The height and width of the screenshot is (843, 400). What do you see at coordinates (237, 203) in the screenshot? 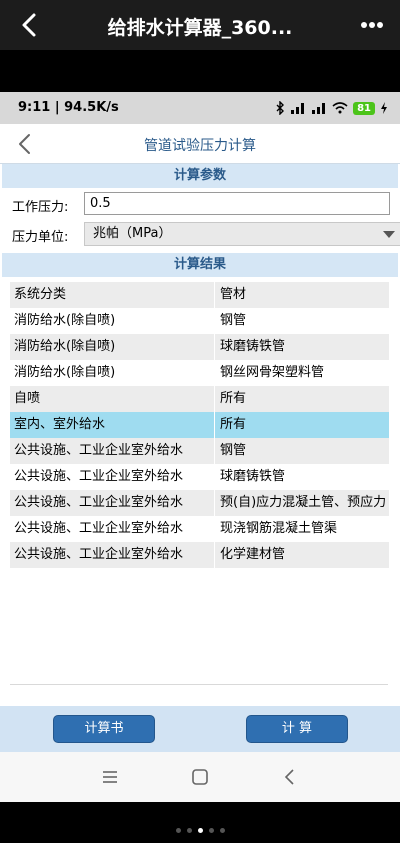
I see `pressure-input: 0.5` at bounding box center [237, 203].